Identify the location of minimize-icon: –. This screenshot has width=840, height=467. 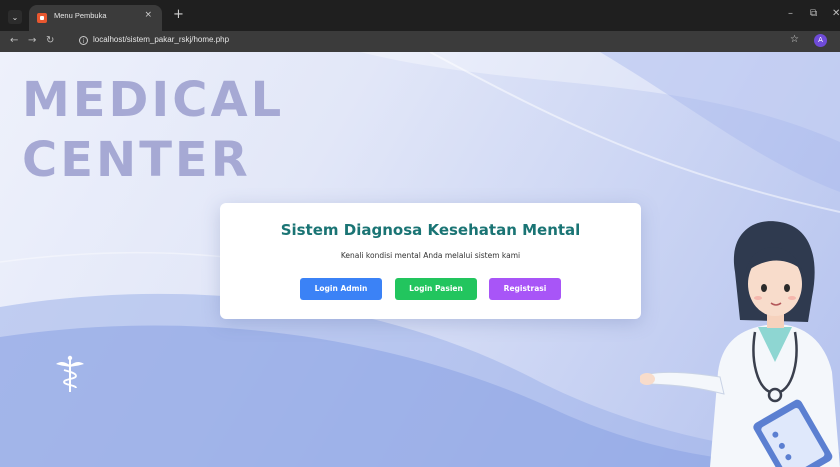
(790, 13).